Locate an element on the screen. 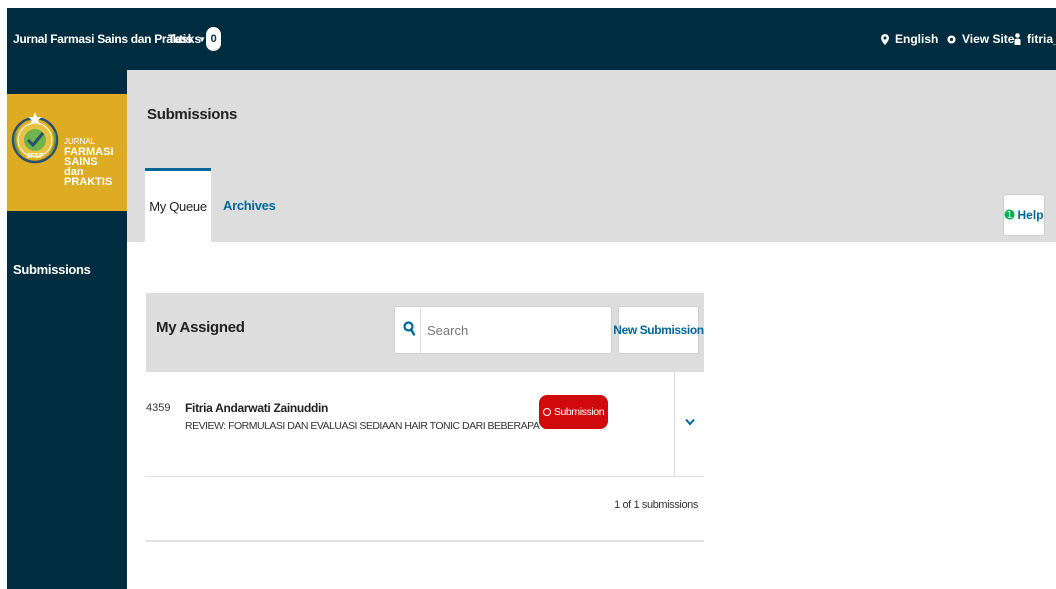 The width and height of the screenshot is (1056, 589). tasks-count-badge: 0 is located at coordinates (214, 39).